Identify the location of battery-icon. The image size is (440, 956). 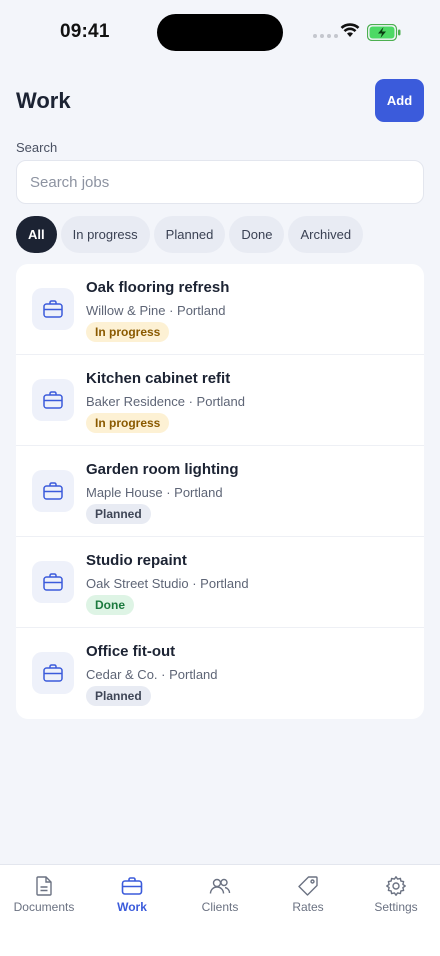
(384, 32).